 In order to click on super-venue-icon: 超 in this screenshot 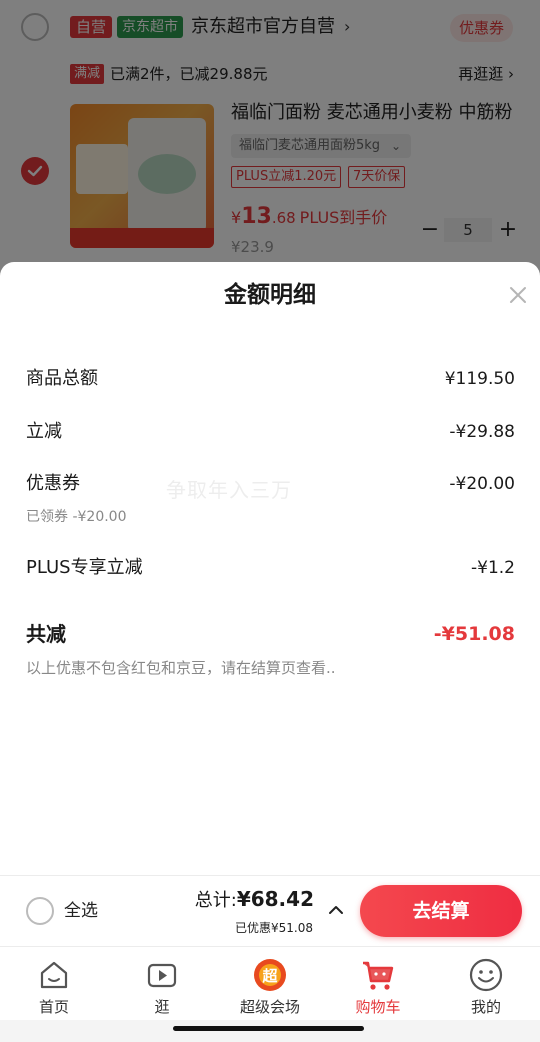, I will do `click(270, 975)`.